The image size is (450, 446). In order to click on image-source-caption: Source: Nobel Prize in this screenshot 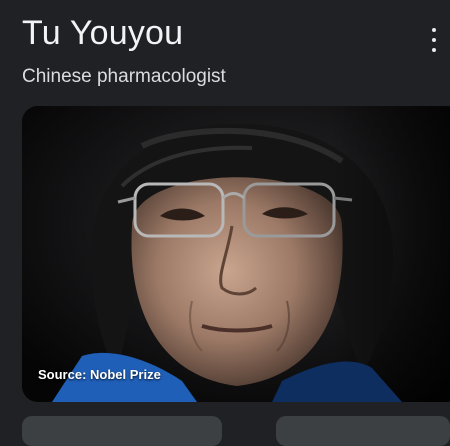, I will do `click(99, 374)`.